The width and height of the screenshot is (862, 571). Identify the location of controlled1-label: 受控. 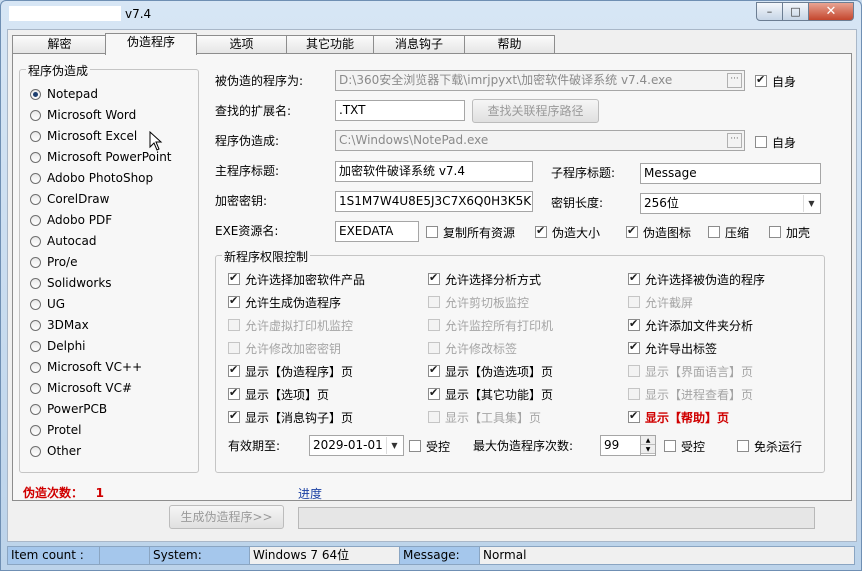
(438, 446).